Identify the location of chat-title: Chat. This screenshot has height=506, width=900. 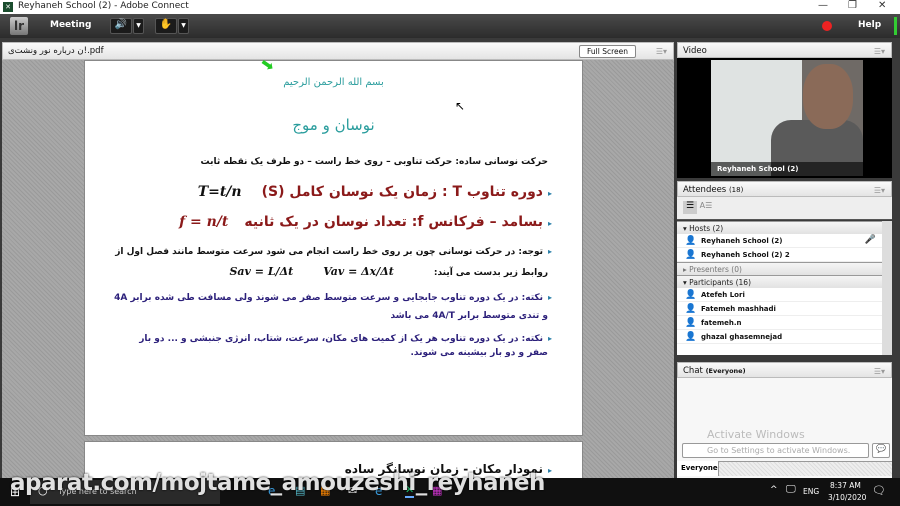
(693, 371).